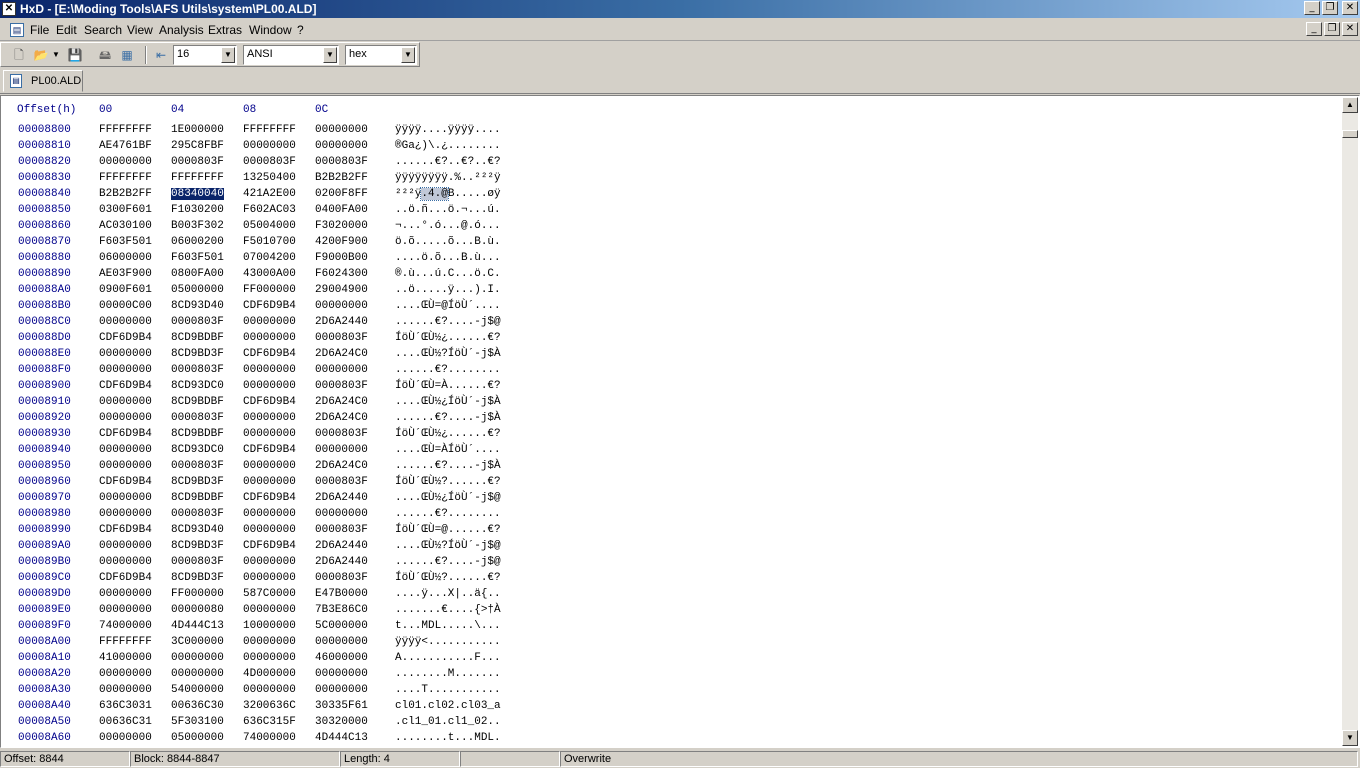  What do you see at coordinates (448, 178) in the screenshot?
I see `text-column: ÿÿÿÿÿÿÿÿ.%..²²²ÿ` at bounding box center [448, 178].